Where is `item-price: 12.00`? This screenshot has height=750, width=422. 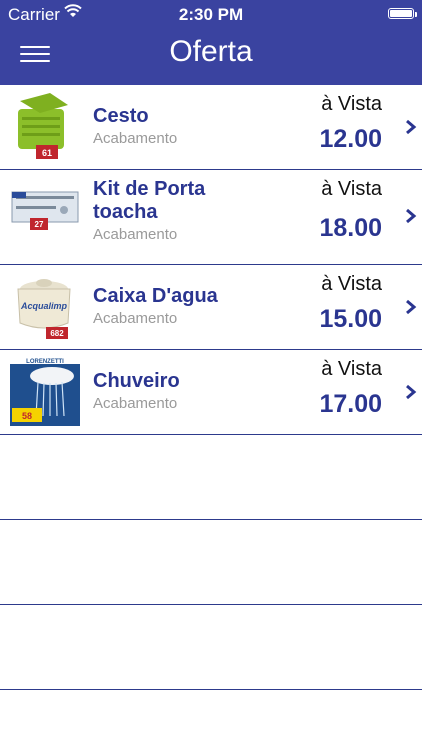 item-price: 12.00 is located at coordinates (350, 139).